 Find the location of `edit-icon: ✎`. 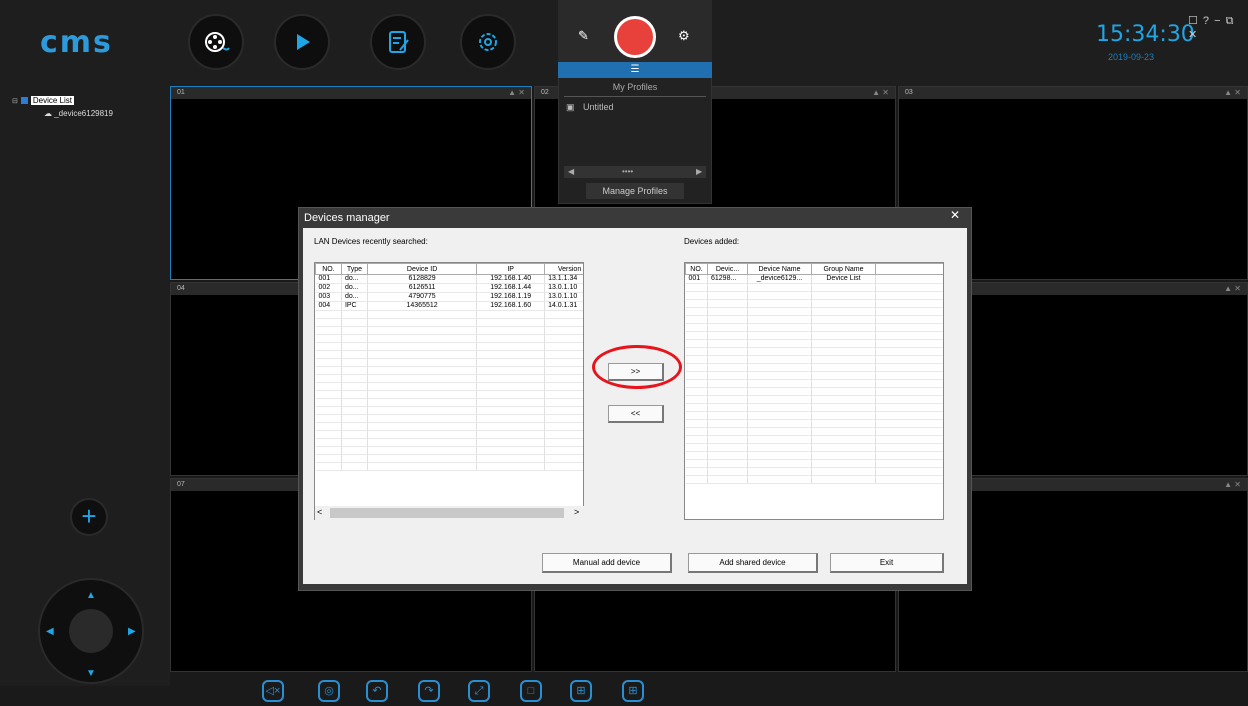

edit-icon: ✎ is located at coordinates (583, 36).